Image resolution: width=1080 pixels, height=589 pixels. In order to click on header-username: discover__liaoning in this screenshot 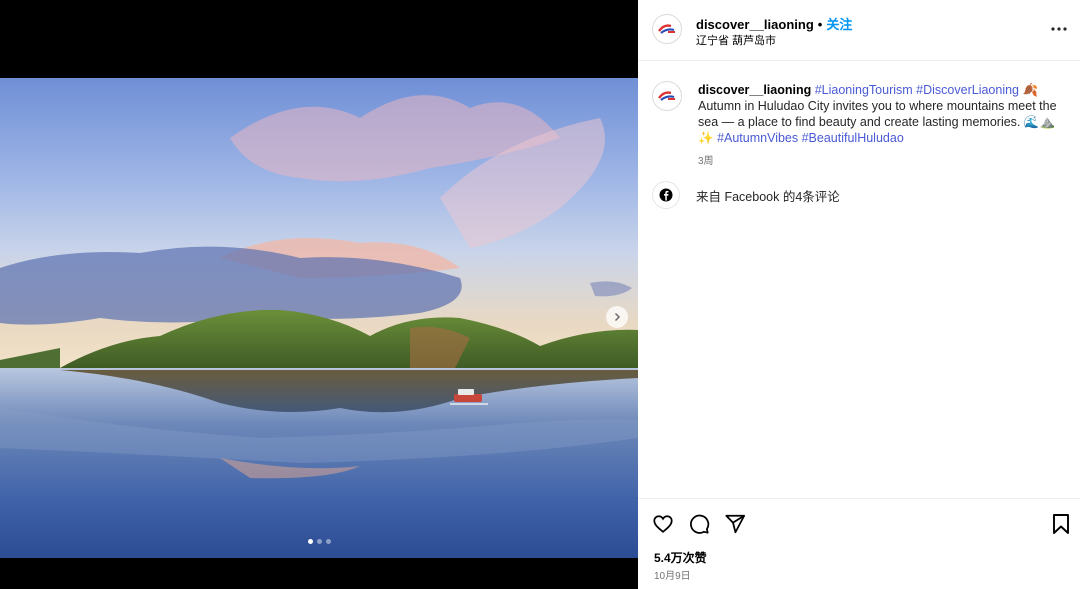, I will do `click(755, 24)`.